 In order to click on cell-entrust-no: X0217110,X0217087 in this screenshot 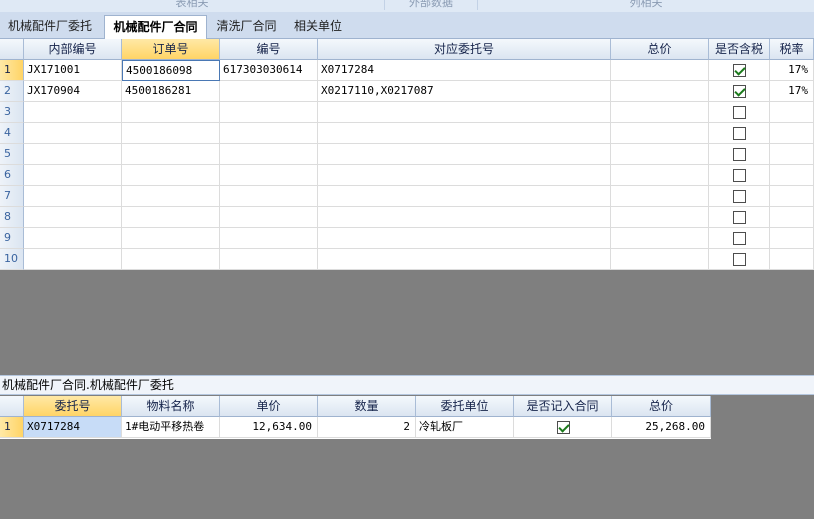, I will do `click(464, 91)`.